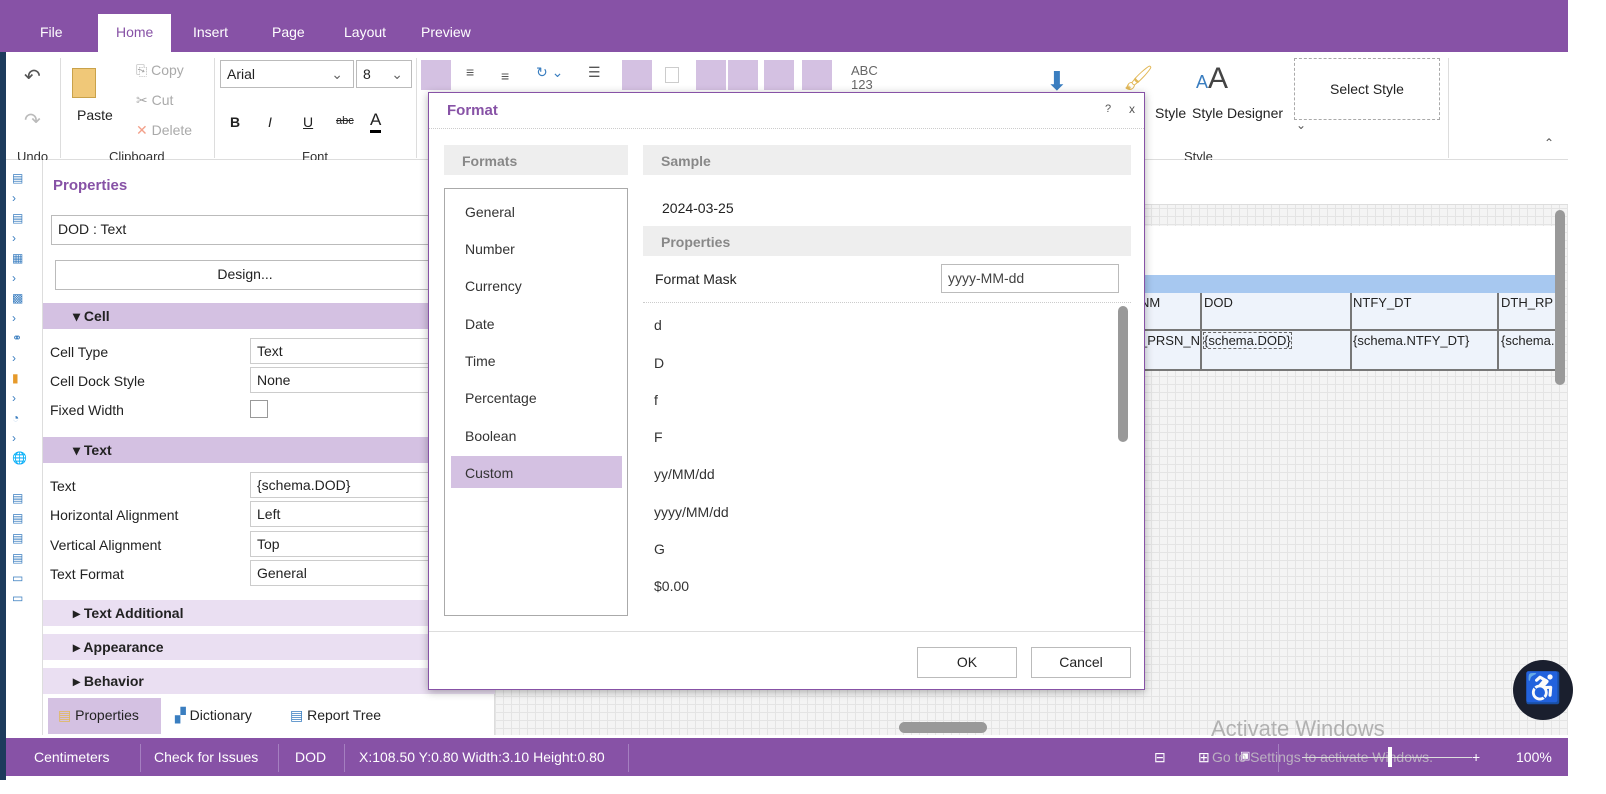 This screenshot has height=794, width=1606. Describe the element at coordinates (1204, 757) in the screenshot. I see `fit-height-icon: ⊞` at that location.